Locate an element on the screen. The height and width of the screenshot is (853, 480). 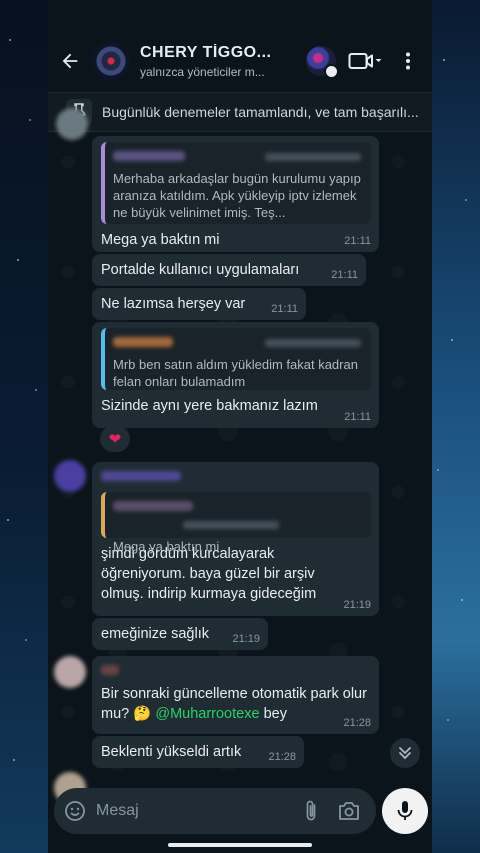
emoji-button is located at coordinates (75, 811).